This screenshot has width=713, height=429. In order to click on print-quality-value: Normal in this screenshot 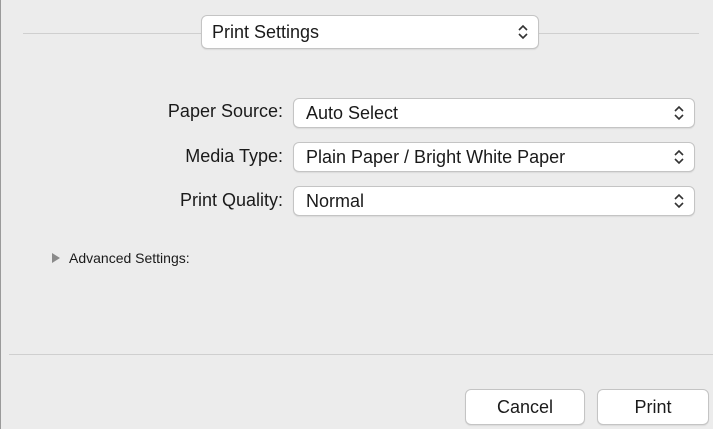, I will do `click(335, 201)`.